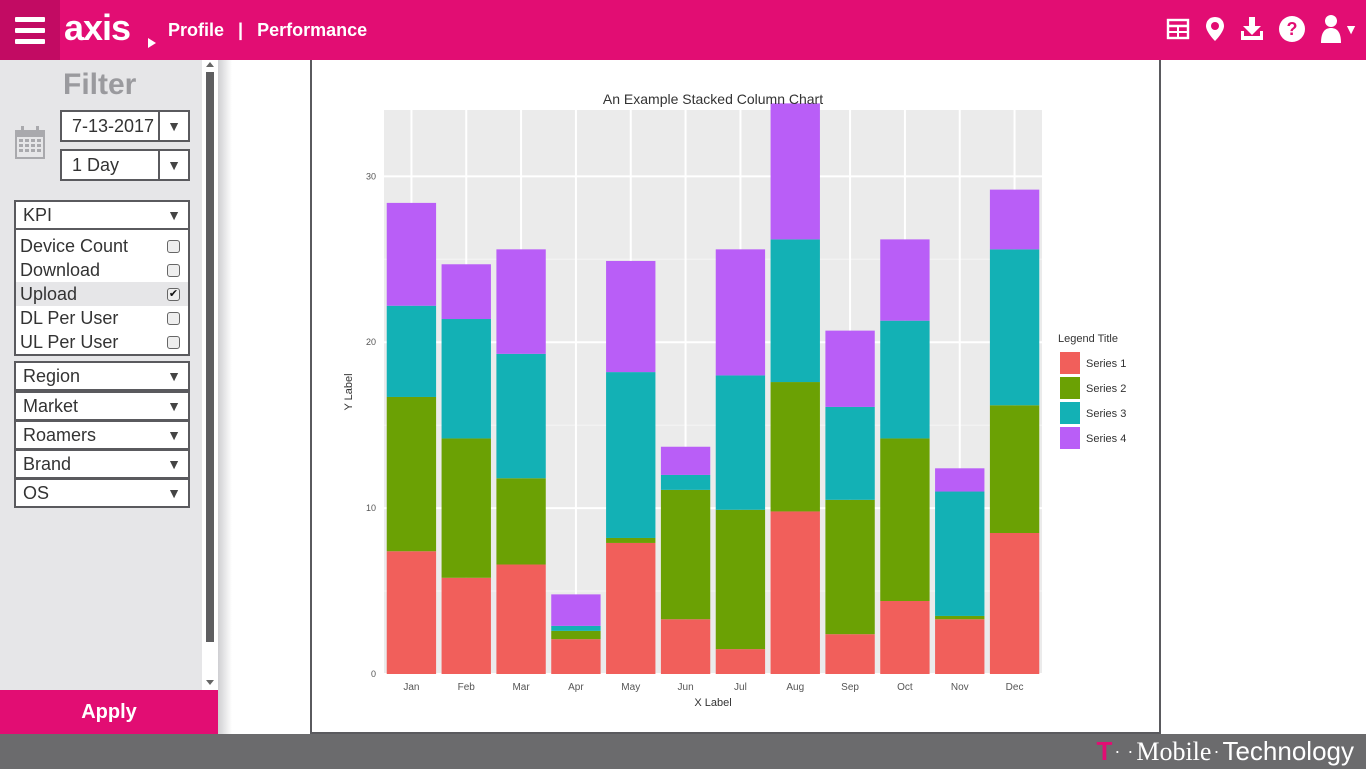  Describe the element at coordinates (1178, 29) in the screenshot. I see `table-icon` at that location.